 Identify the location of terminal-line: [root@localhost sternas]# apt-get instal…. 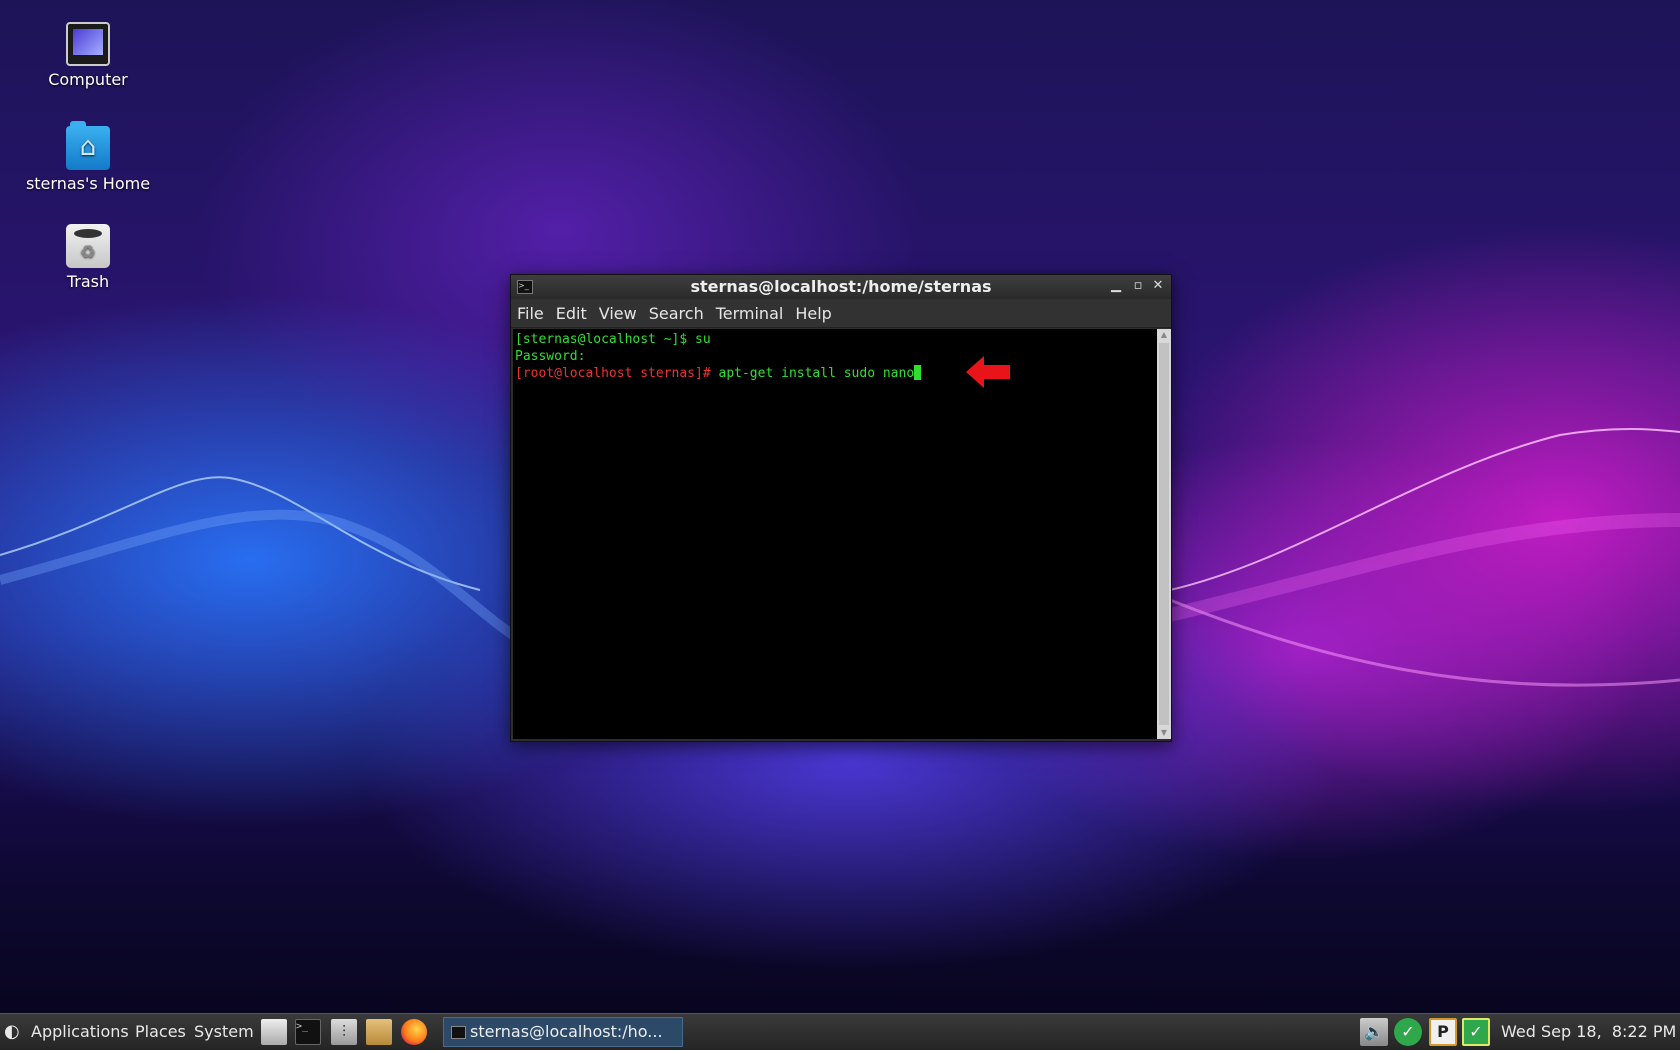
(835, 373).